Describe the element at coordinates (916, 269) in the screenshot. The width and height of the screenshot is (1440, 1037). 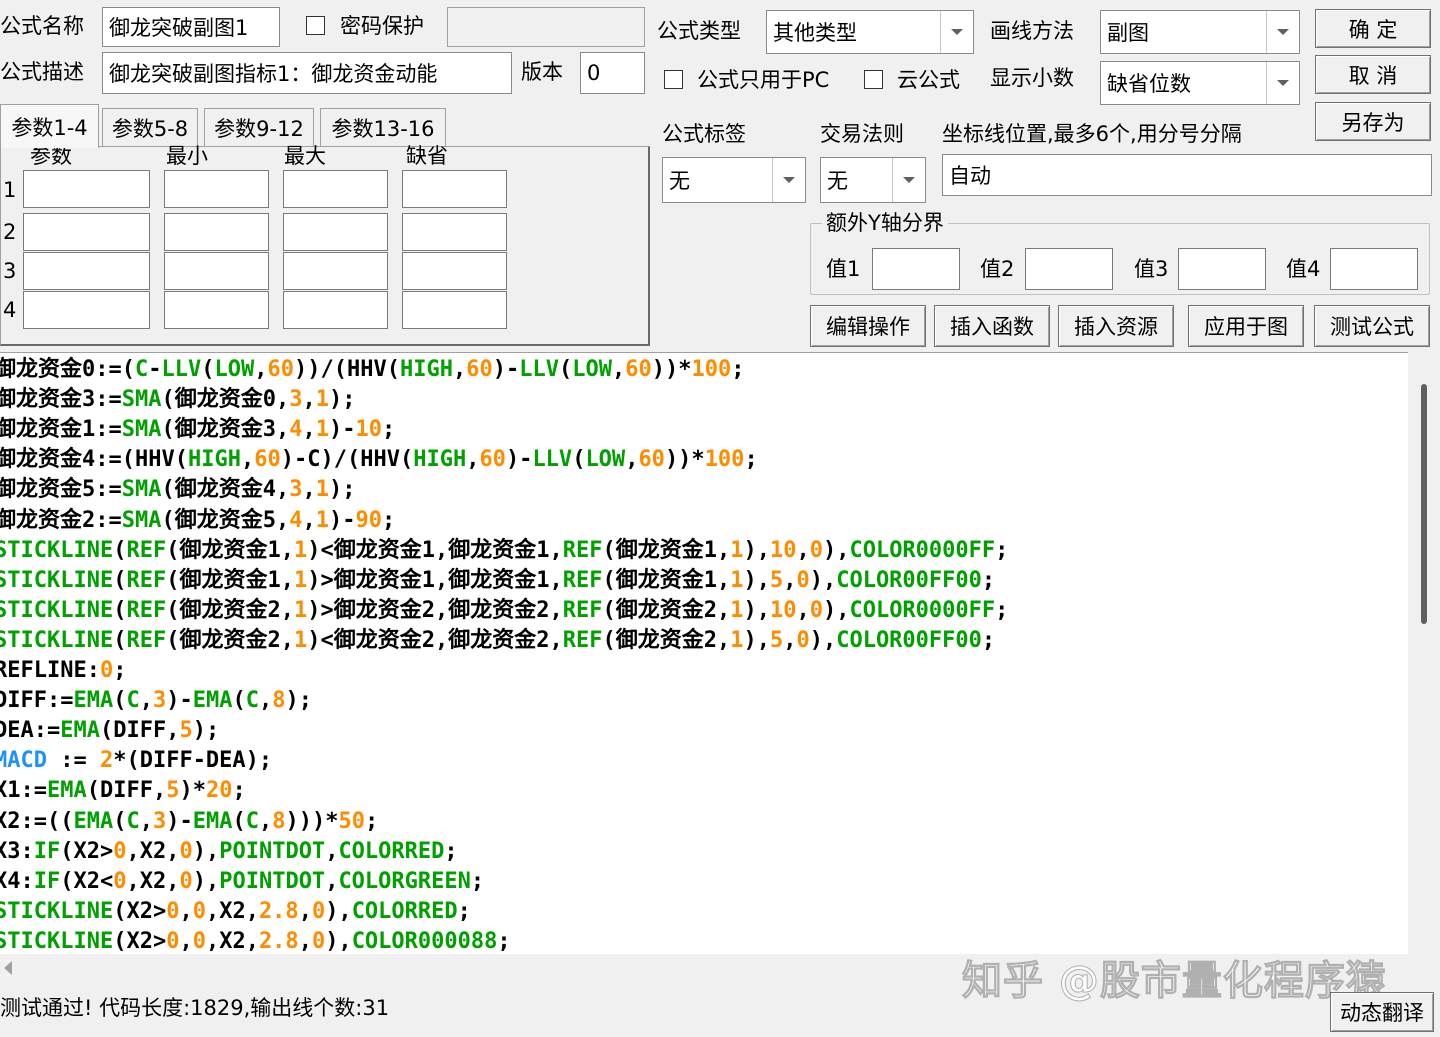
I see `y-value-1-input` at that location.